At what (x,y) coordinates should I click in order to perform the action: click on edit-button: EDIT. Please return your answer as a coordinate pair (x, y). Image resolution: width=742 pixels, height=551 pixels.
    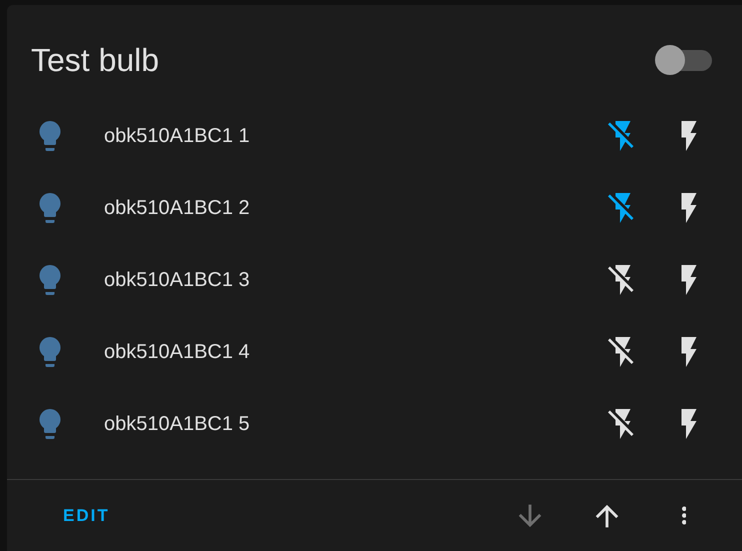
    Looking at the image, I should click on (86, 516).